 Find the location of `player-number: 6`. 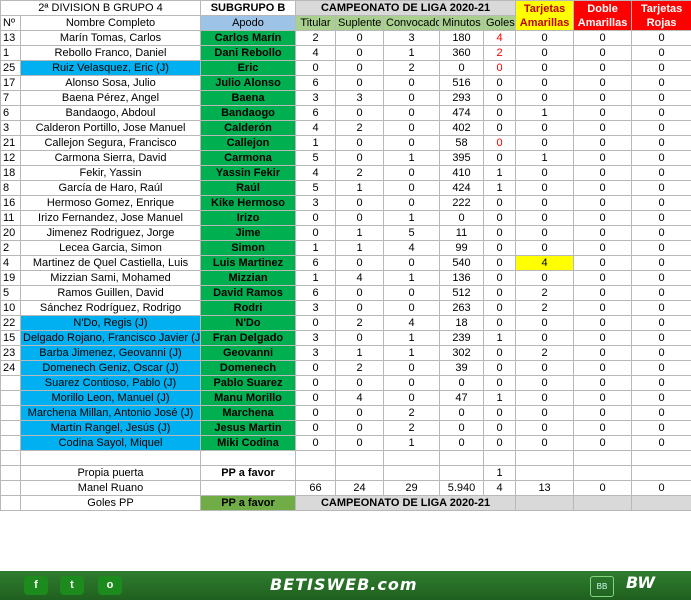

player-number: 6 is located at coordinates (10, 113).